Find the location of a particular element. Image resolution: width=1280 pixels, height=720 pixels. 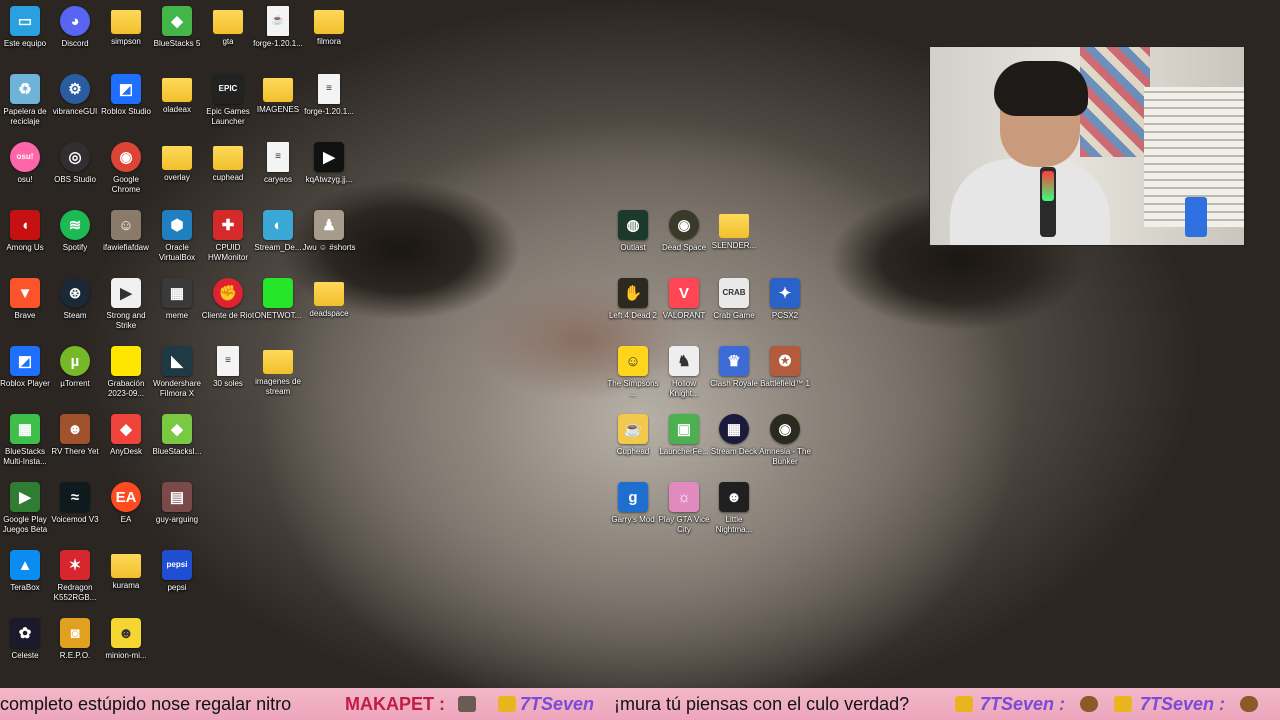

desktop-icon: ◆ AnyDesk is located at coordinates (126, 435).